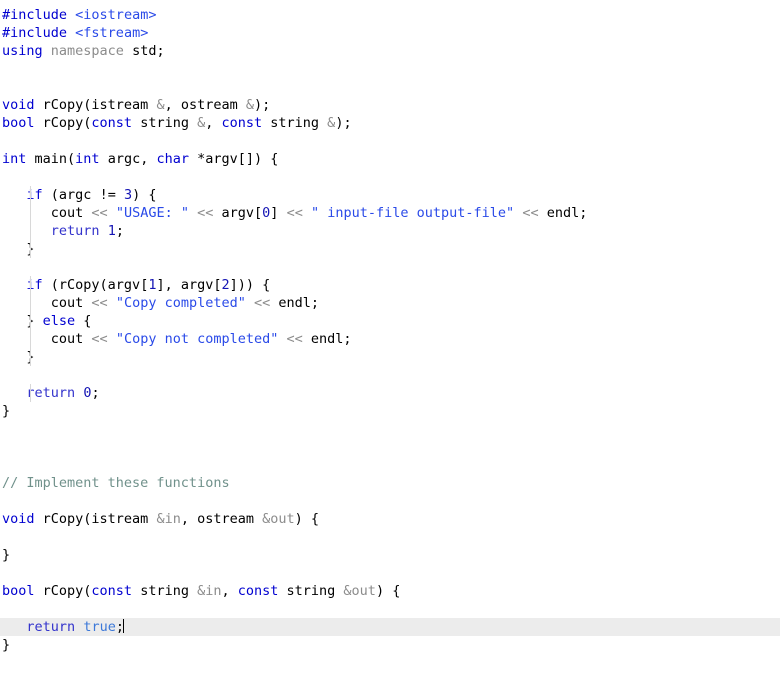 The height and width of the screenshot is (677, 780). What do you see at coordinates (59, 321) in the screenshot?
I see `code-token: else` at bounding box center [59, 321].